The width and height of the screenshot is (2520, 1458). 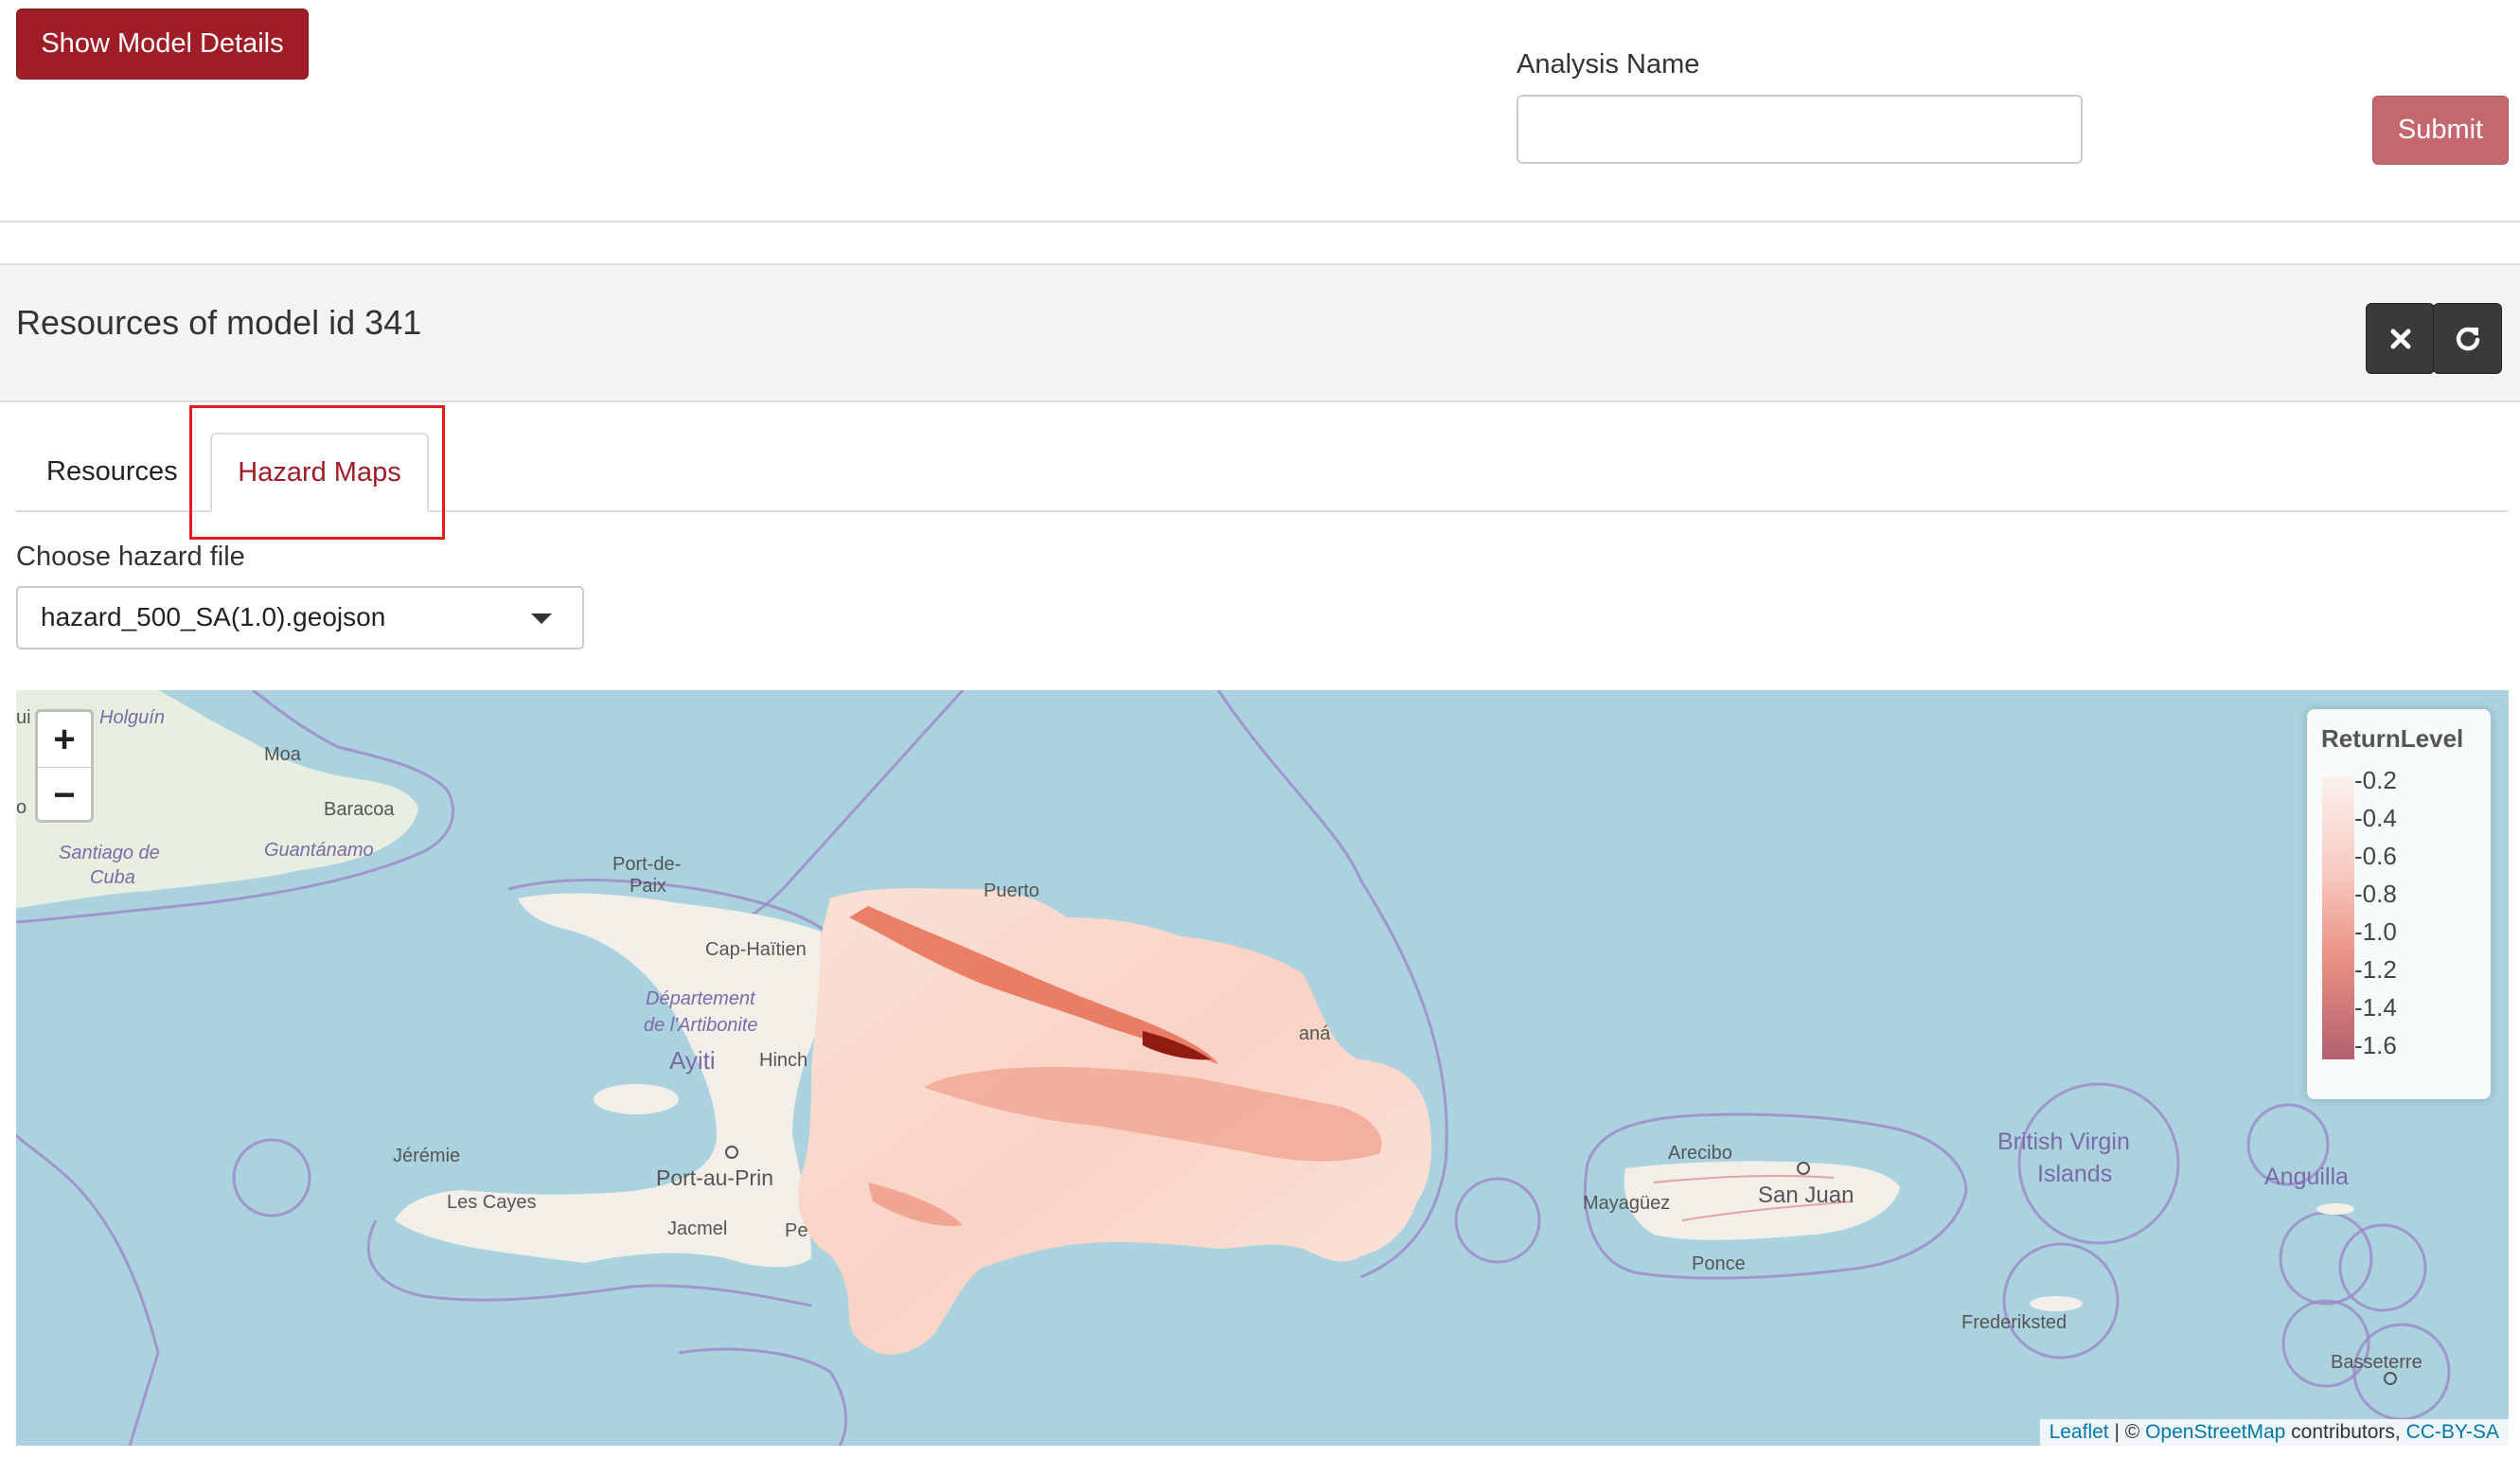 What do you see at coordinates (317, 472) in the screenshot?
I see `highlight-box` at bounding box center [317, 472].